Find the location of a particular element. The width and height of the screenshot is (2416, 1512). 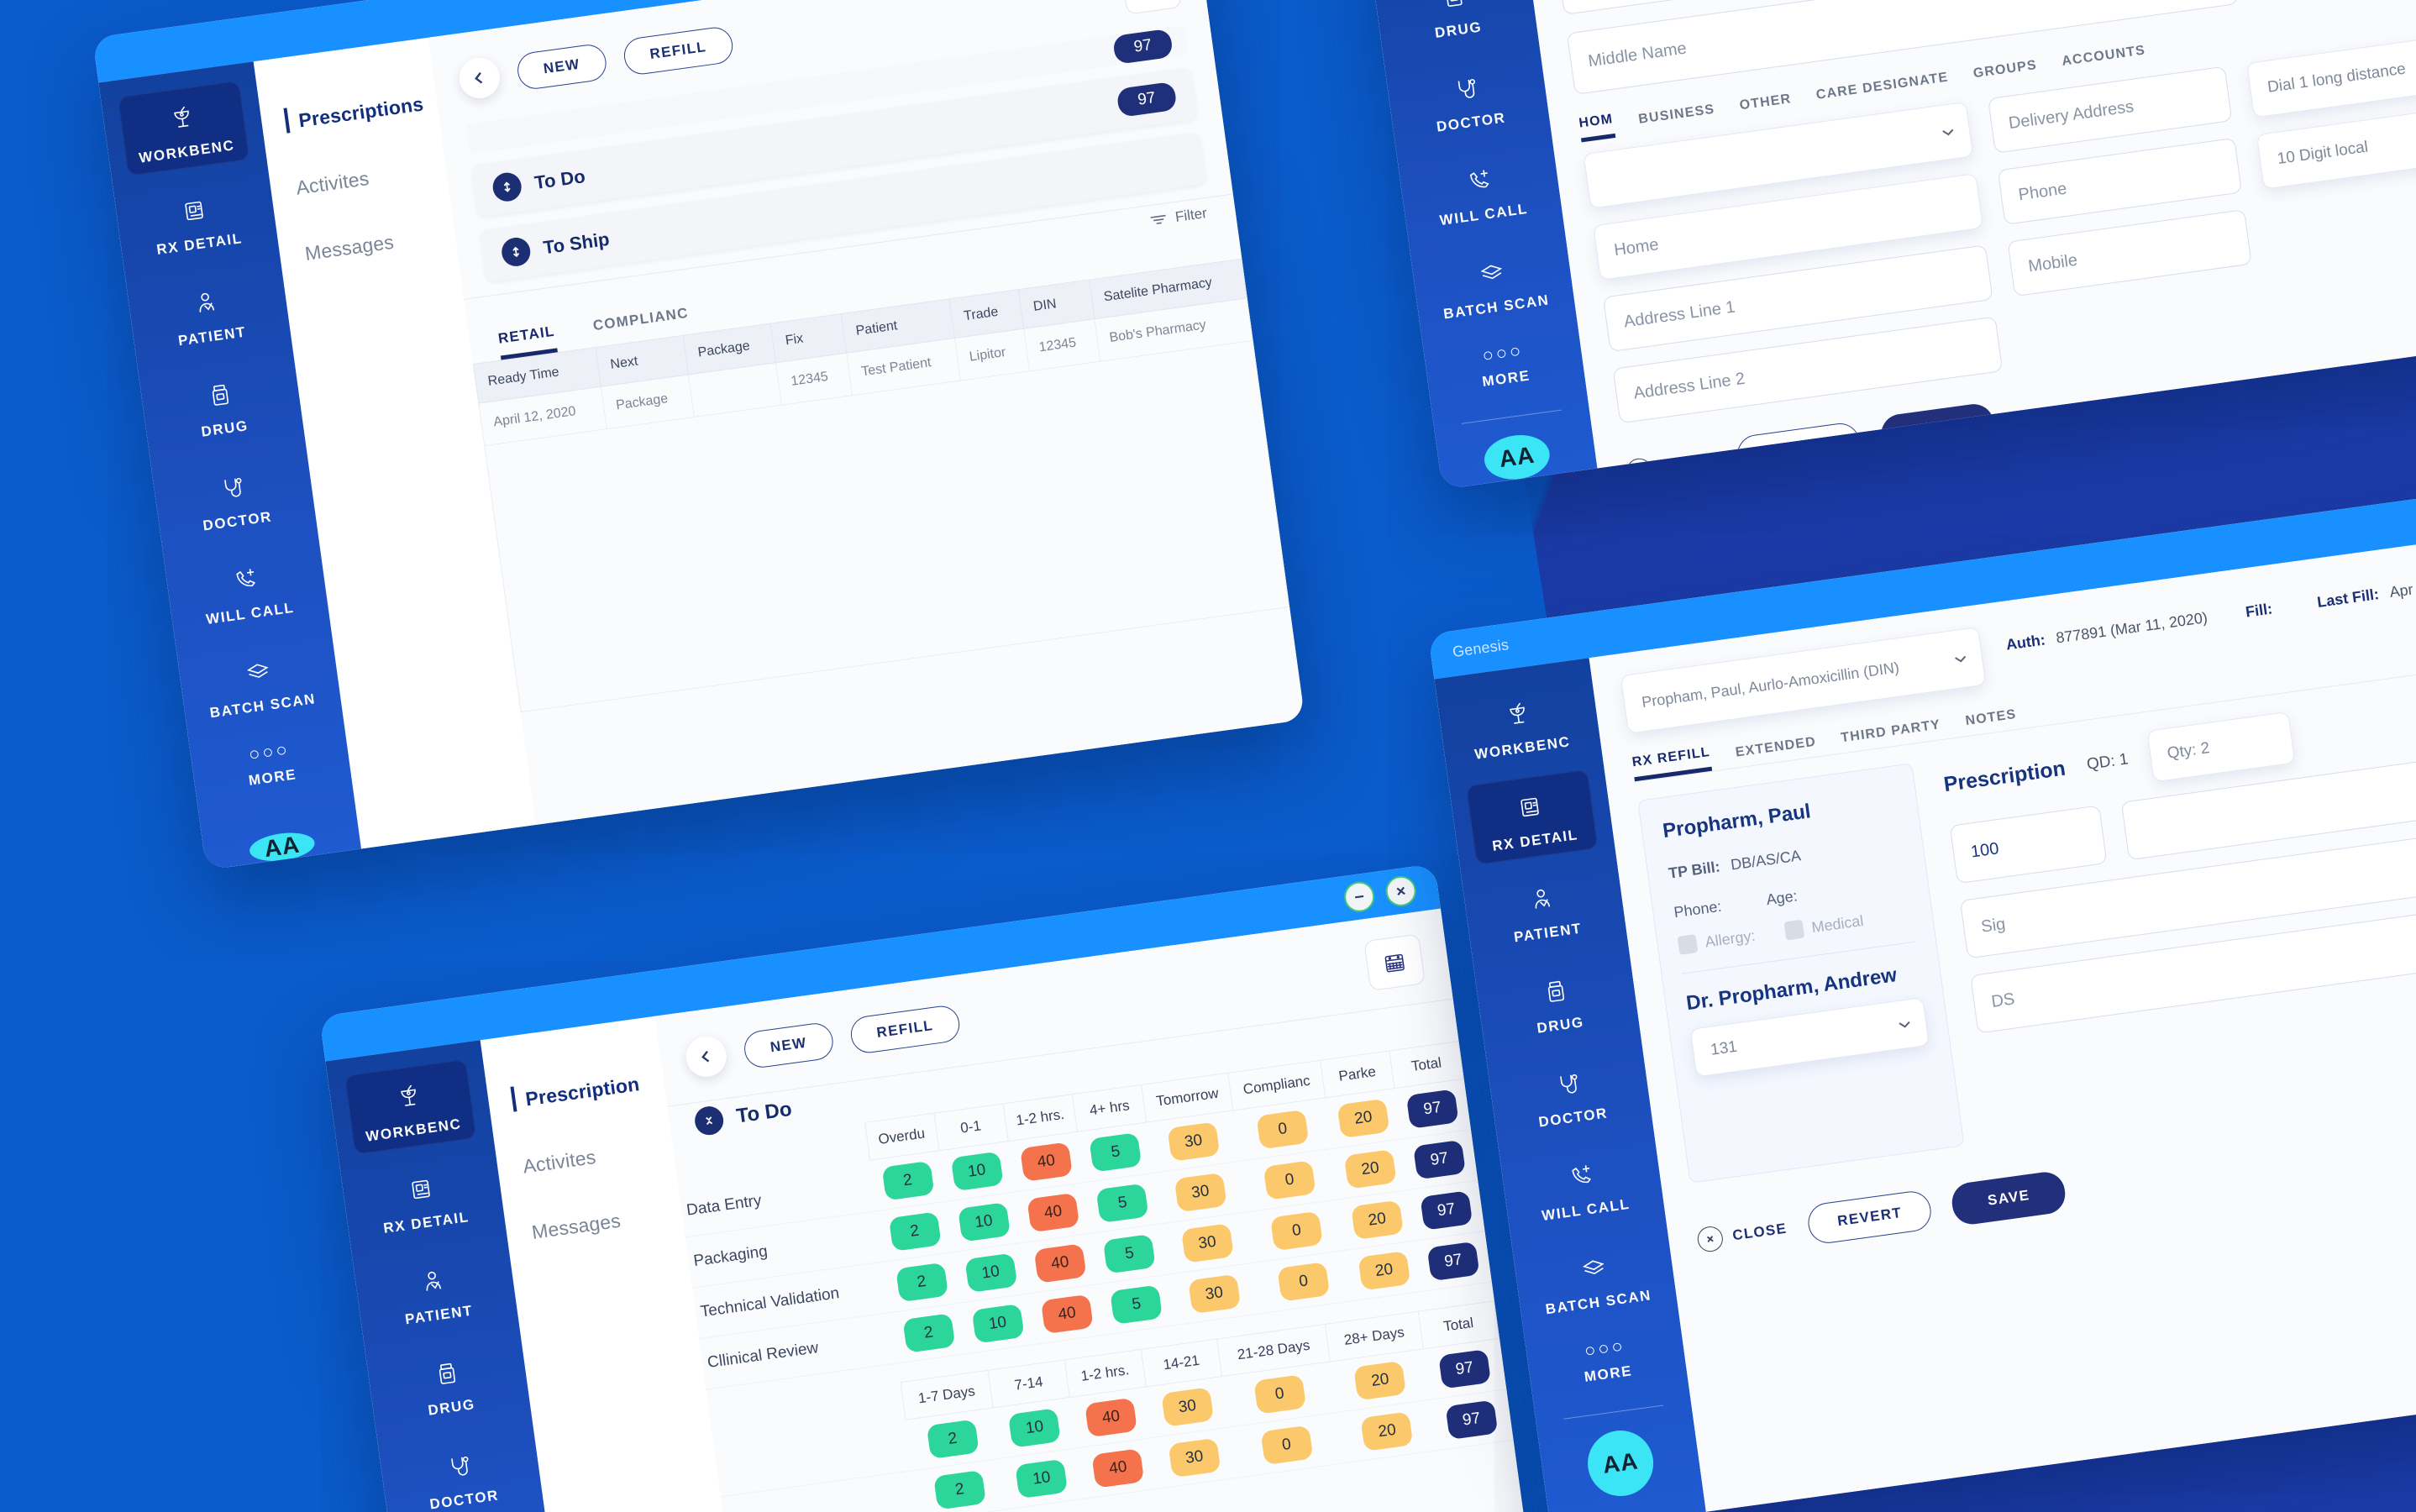

tab-extended: EXTENDED is located at coordinates (1776, 751).